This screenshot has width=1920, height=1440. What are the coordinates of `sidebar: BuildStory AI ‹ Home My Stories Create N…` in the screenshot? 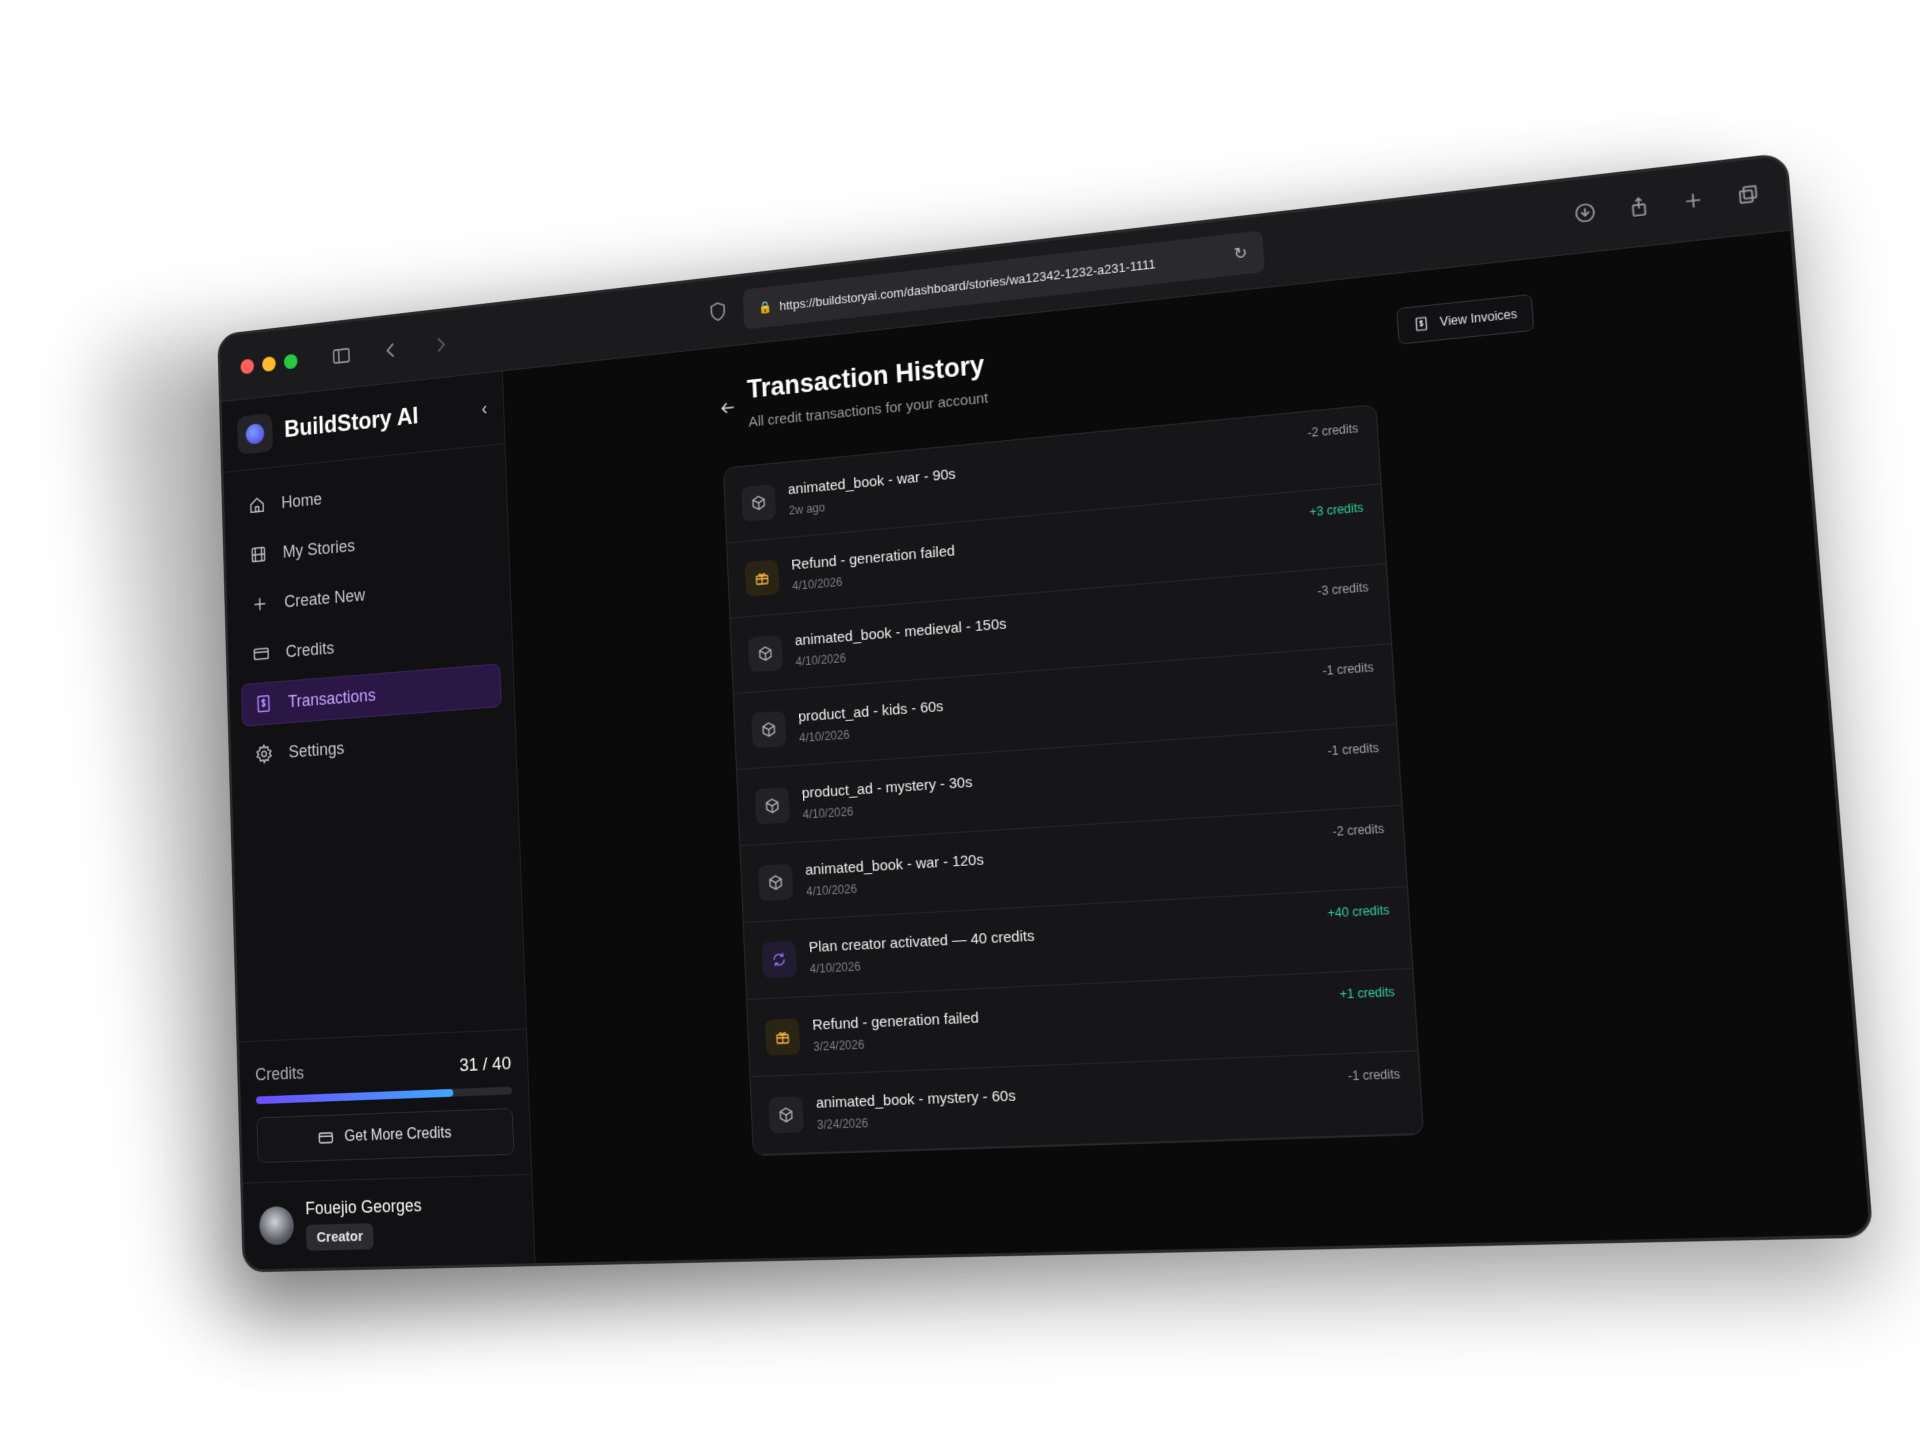 It's located at (378, 820).